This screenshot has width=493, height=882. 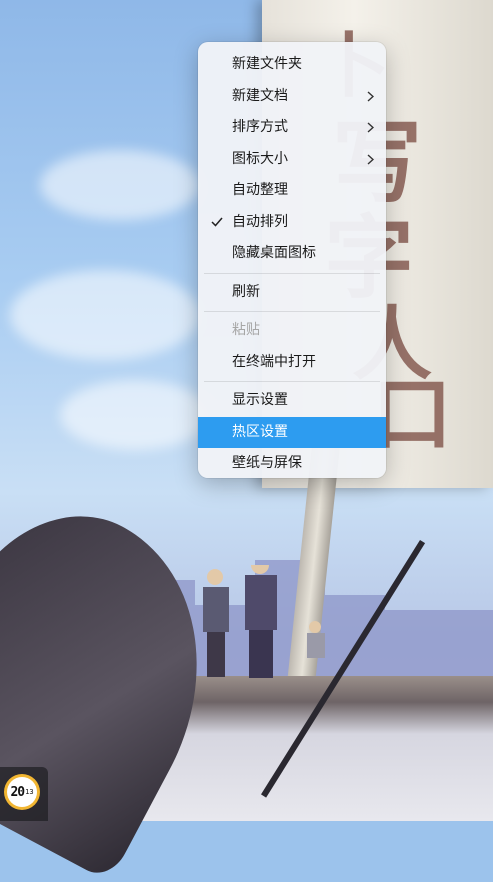 I want to click on dock: 20 13, so click(x=24, y=794).